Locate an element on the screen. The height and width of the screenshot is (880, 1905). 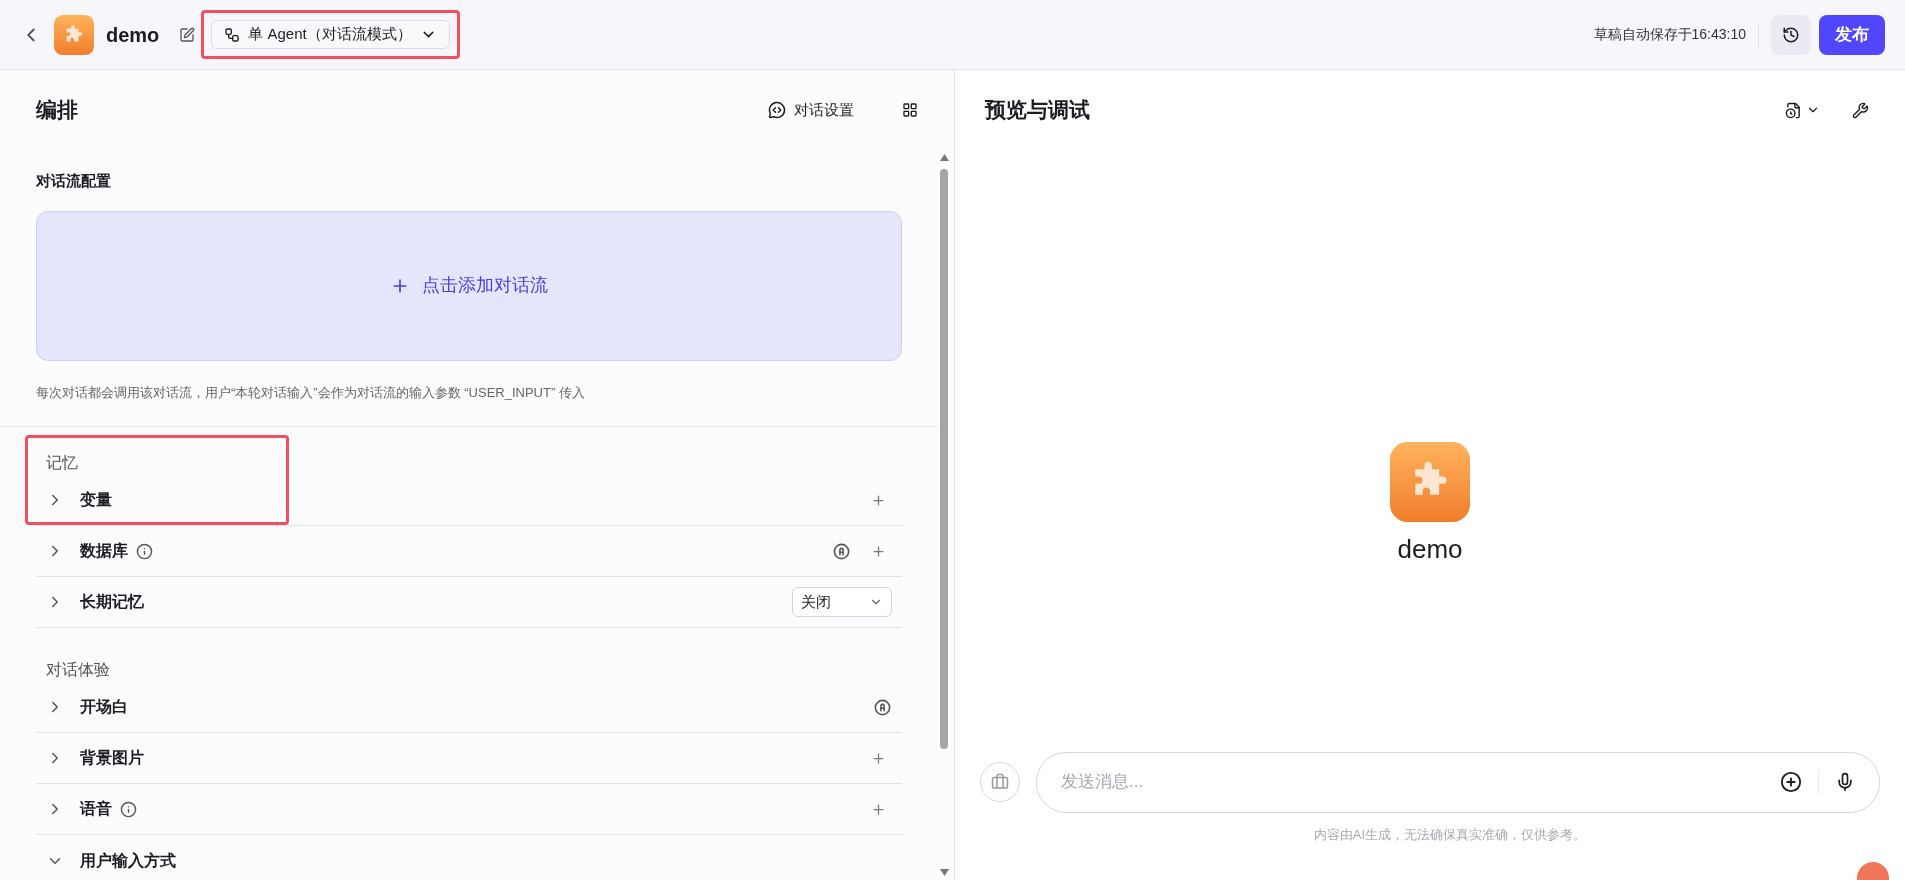
publish-button: 发布 is located at coordinates (1852, 34).